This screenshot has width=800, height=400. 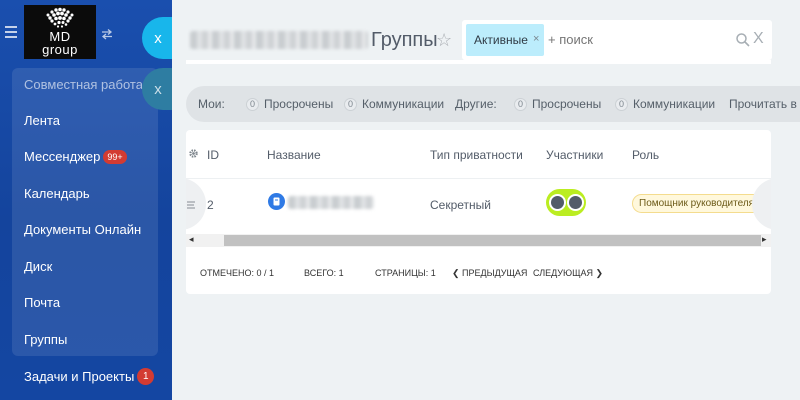 What do you see at coordinates (324, 273) in the screenshot?
I see `total-count: ВСЕГО: 1` at bounding box center [324, 273].